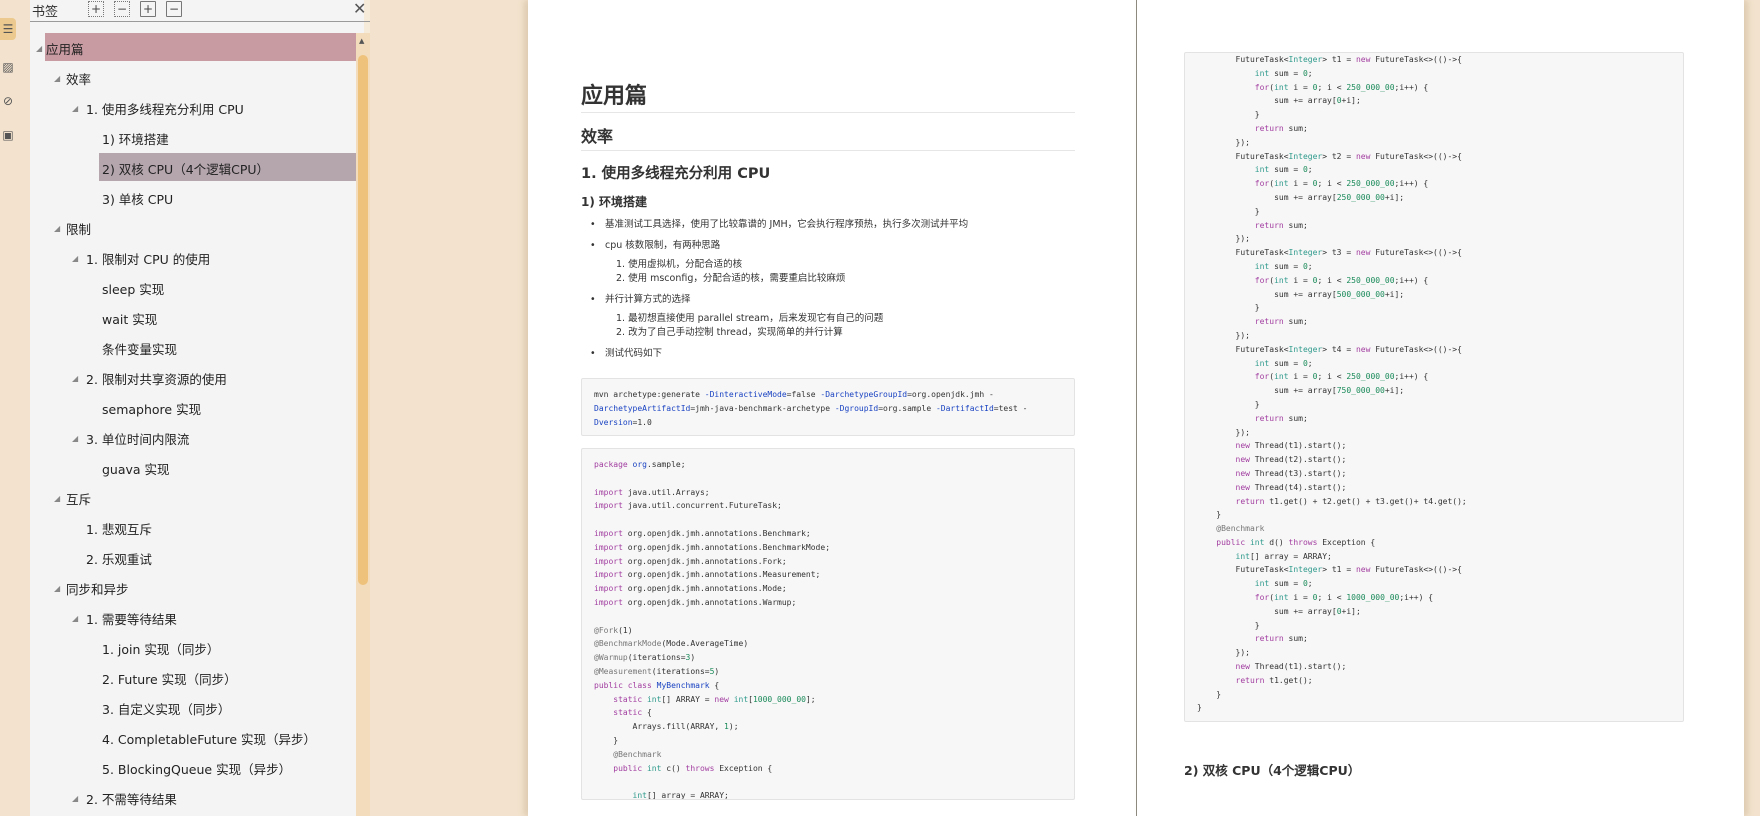  What do you see at coordinates (1434, 267) in the screenshot?
I see `code-line: int sum = 0;` at bounding box center [1434, 267].